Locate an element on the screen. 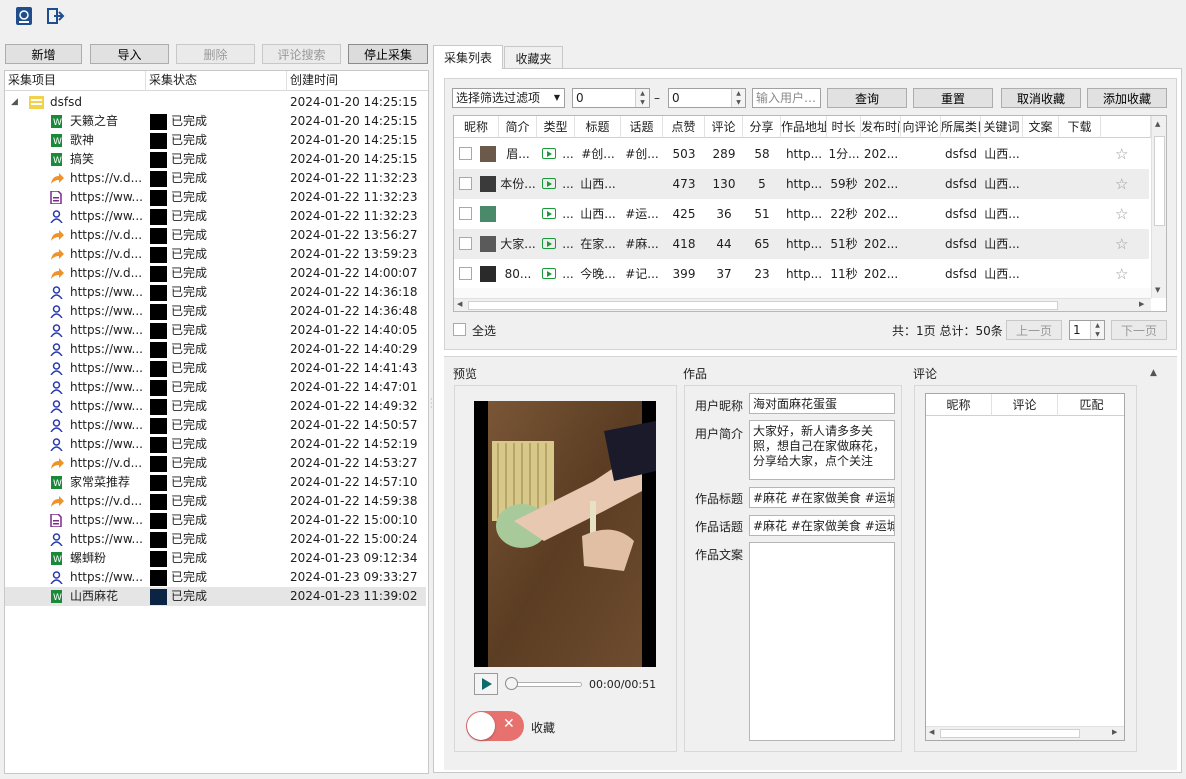 The image size is (1186, 779). collapse-arrow-icon: ◢ is located at coordinates (14, 102).